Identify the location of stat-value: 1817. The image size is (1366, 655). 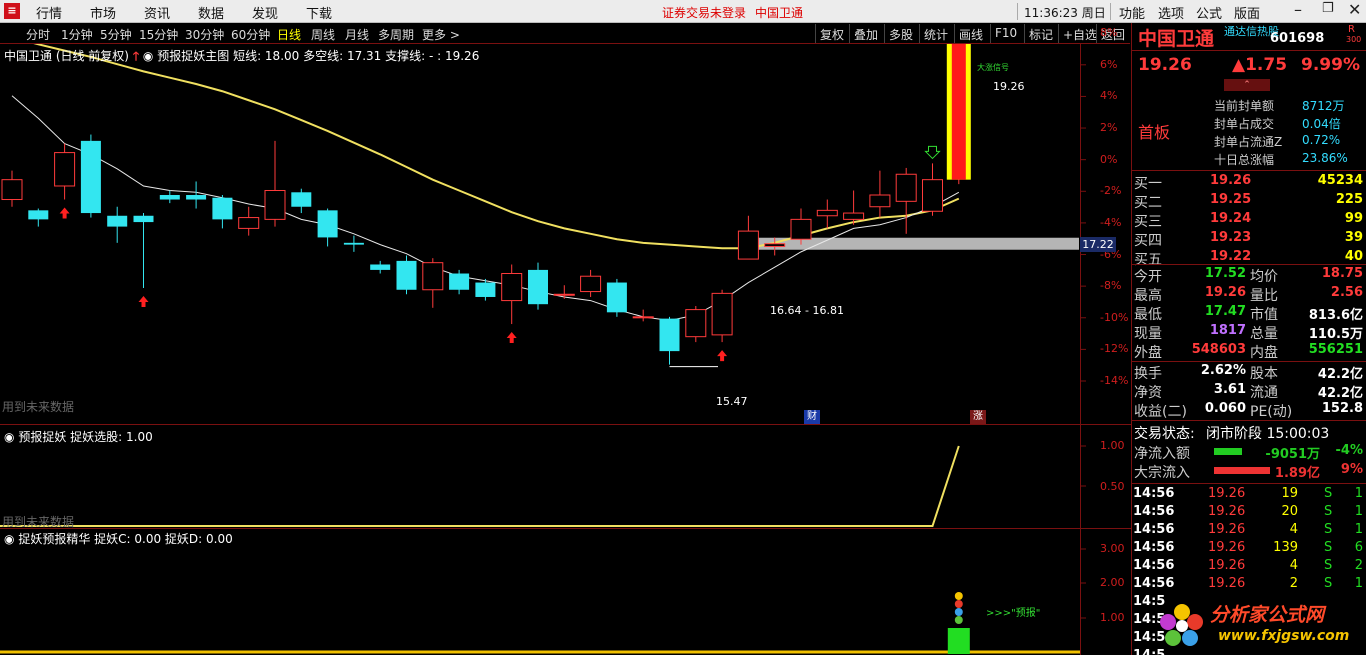
(1227, 330).